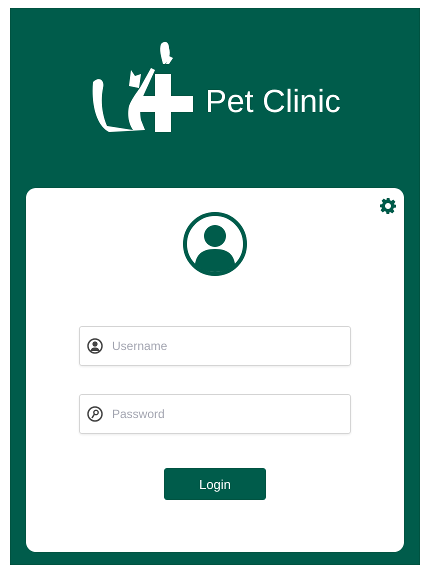 The height and width of the screenshot is (570, 425). I want to click on settings-icon, so click(388, 206).